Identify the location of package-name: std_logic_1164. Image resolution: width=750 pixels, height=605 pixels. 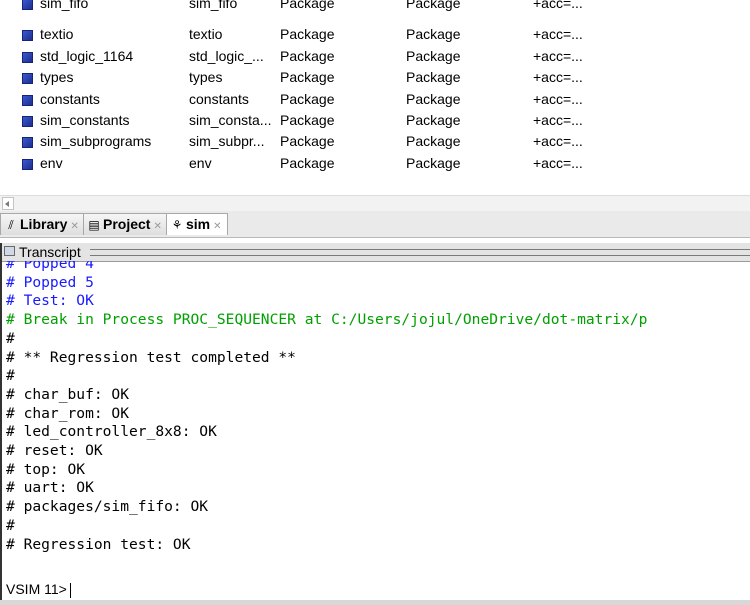
(87, 55).